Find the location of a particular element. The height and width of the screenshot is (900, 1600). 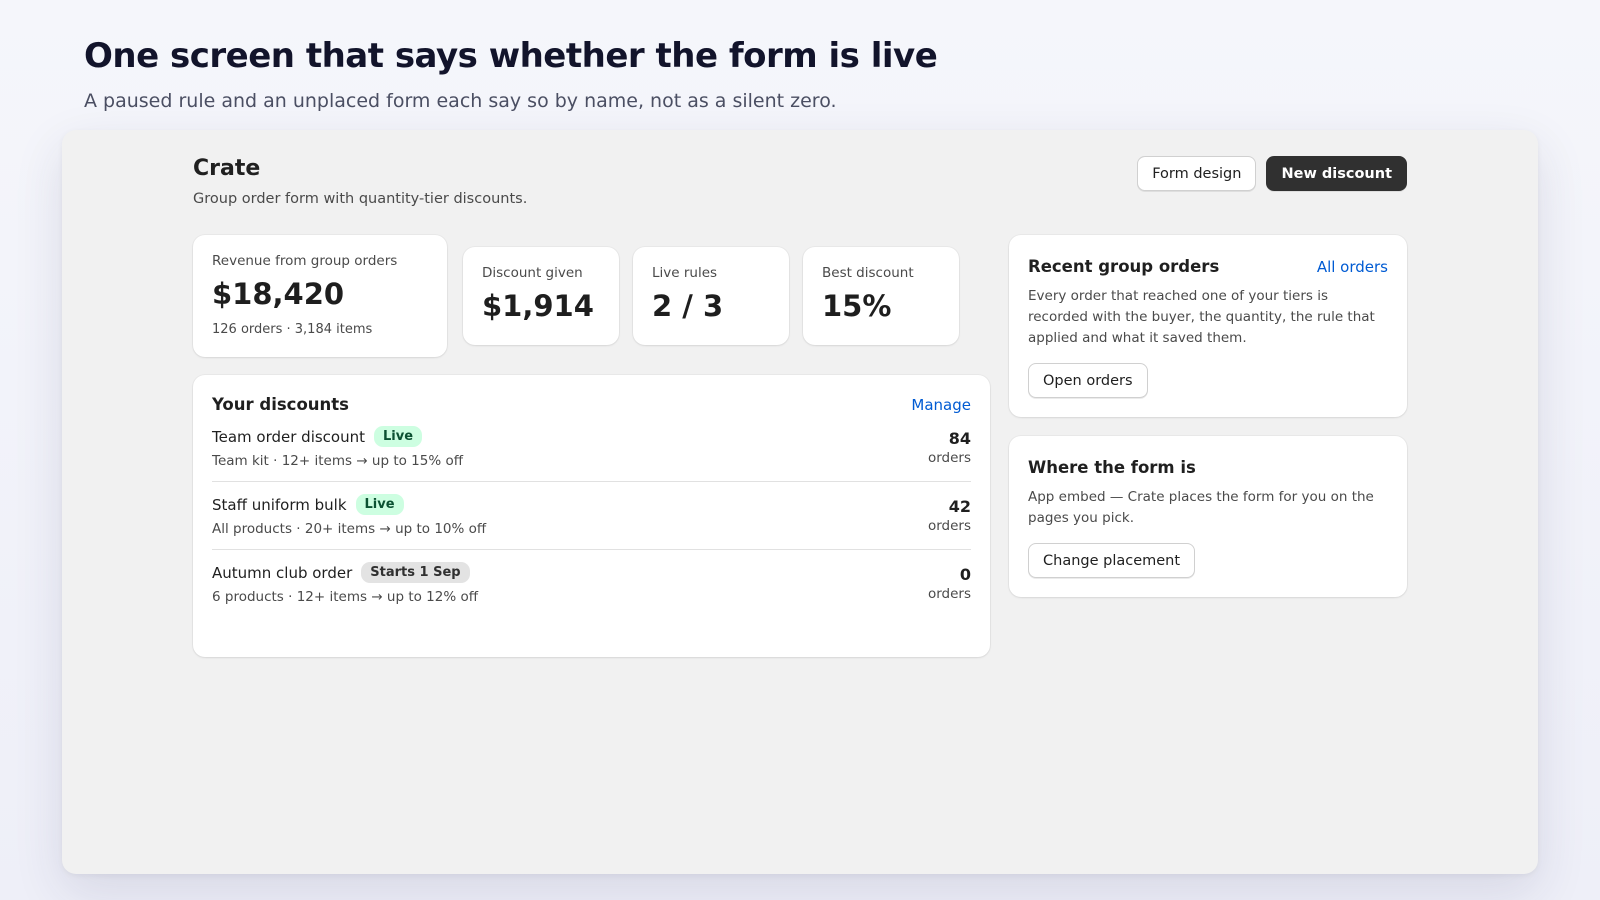

discount-order-count: 84 orders is located at coordinates (949, 447).